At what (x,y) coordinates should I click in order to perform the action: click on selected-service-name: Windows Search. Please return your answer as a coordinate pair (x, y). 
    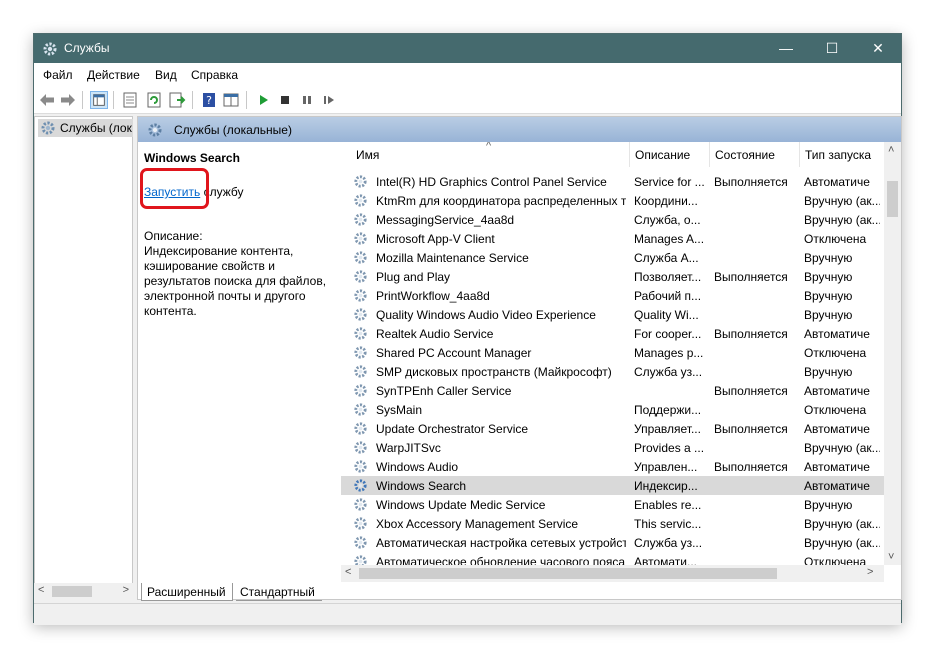
    Looking at the image, I should click on (192, 158).